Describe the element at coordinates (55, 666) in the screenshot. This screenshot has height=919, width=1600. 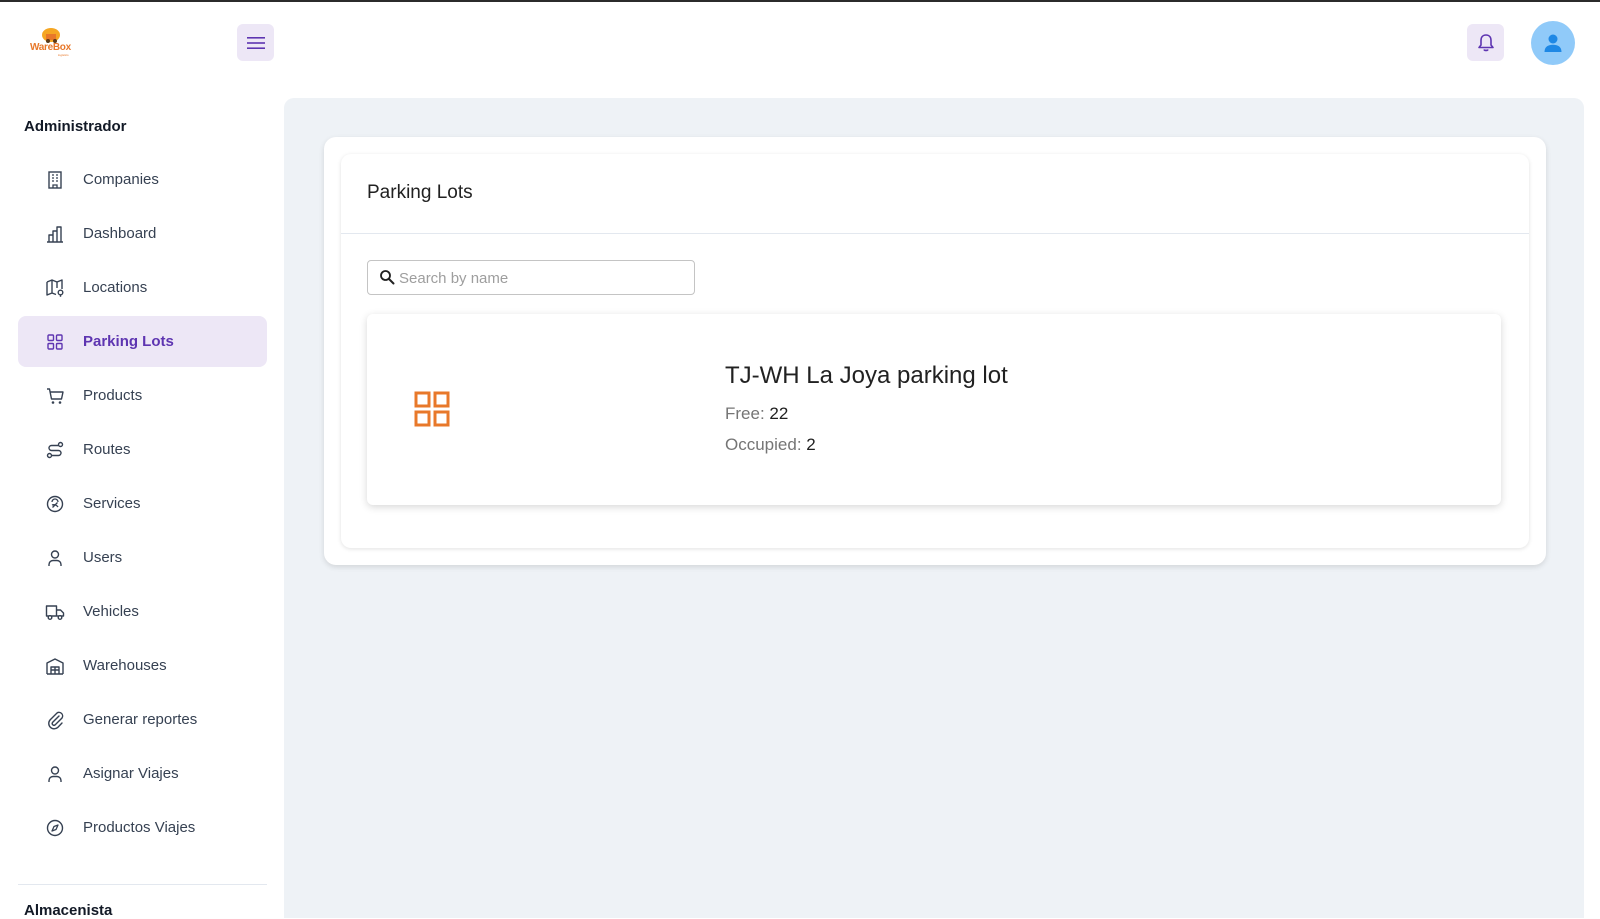
I see `warehouse-icon` at that location.